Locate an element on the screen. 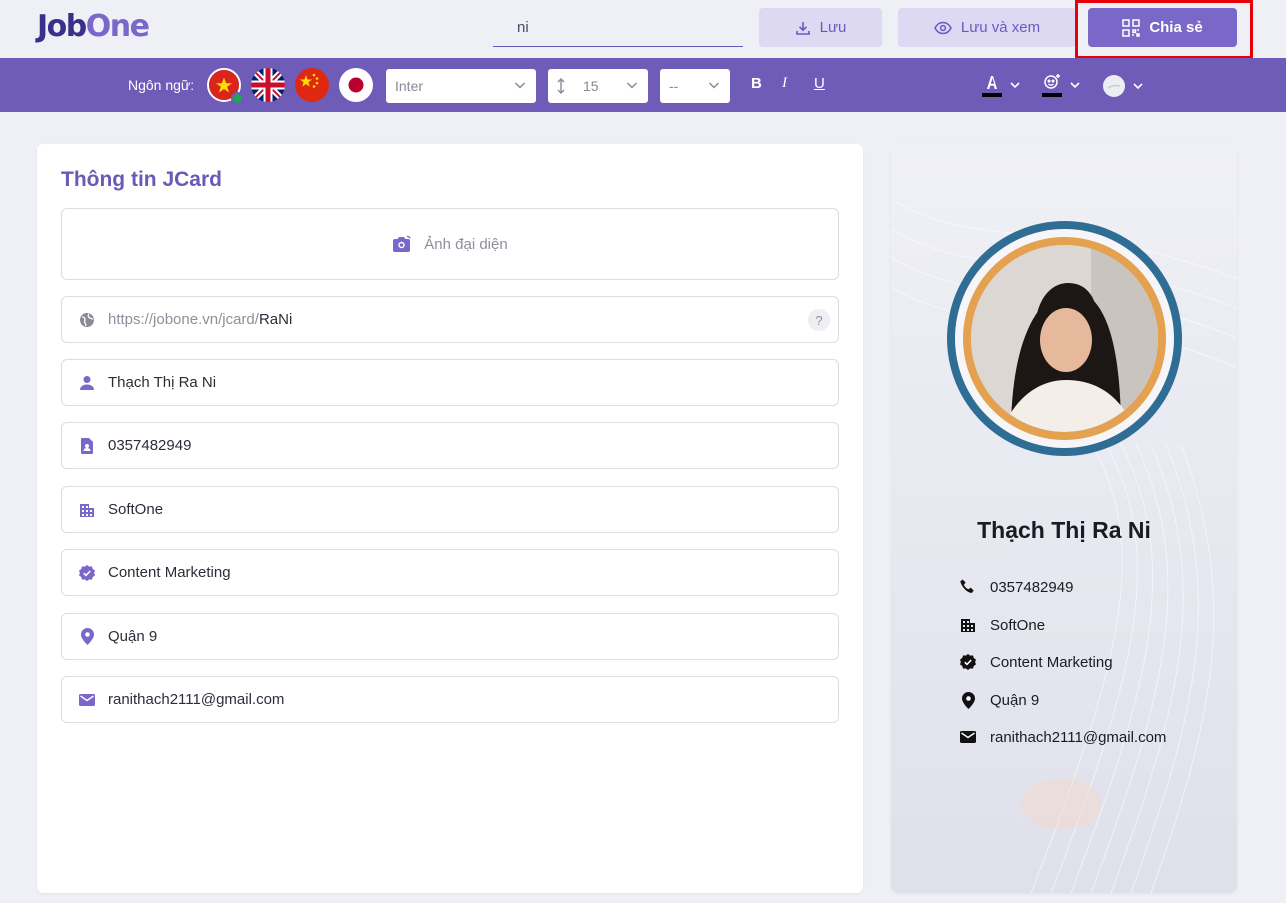 The height and width of the screenshot is (903, 1286). text-color-picker is located at coordinates (1001, 85).